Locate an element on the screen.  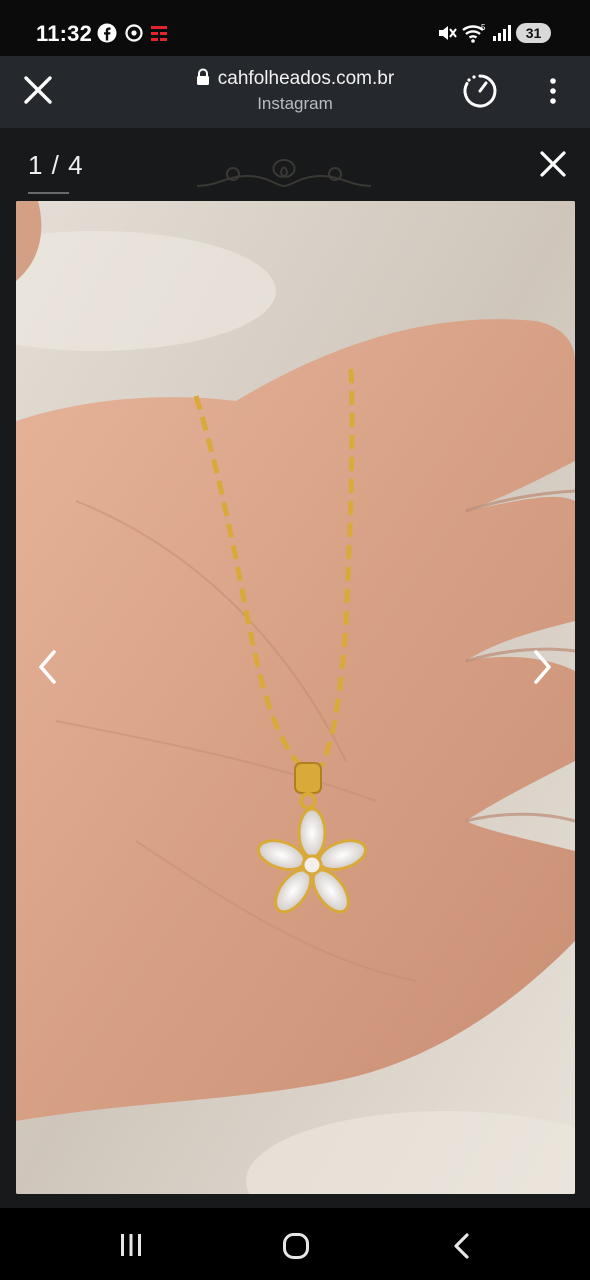
recents-icon is located at coordinates (131, 1245).